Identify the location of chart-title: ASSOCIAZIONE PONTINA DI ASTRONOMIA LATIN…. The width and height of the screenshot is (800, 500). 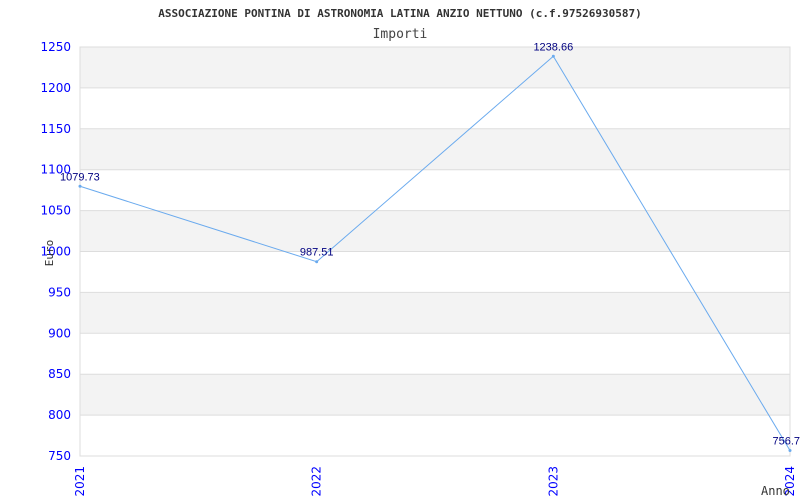
(399, 13).